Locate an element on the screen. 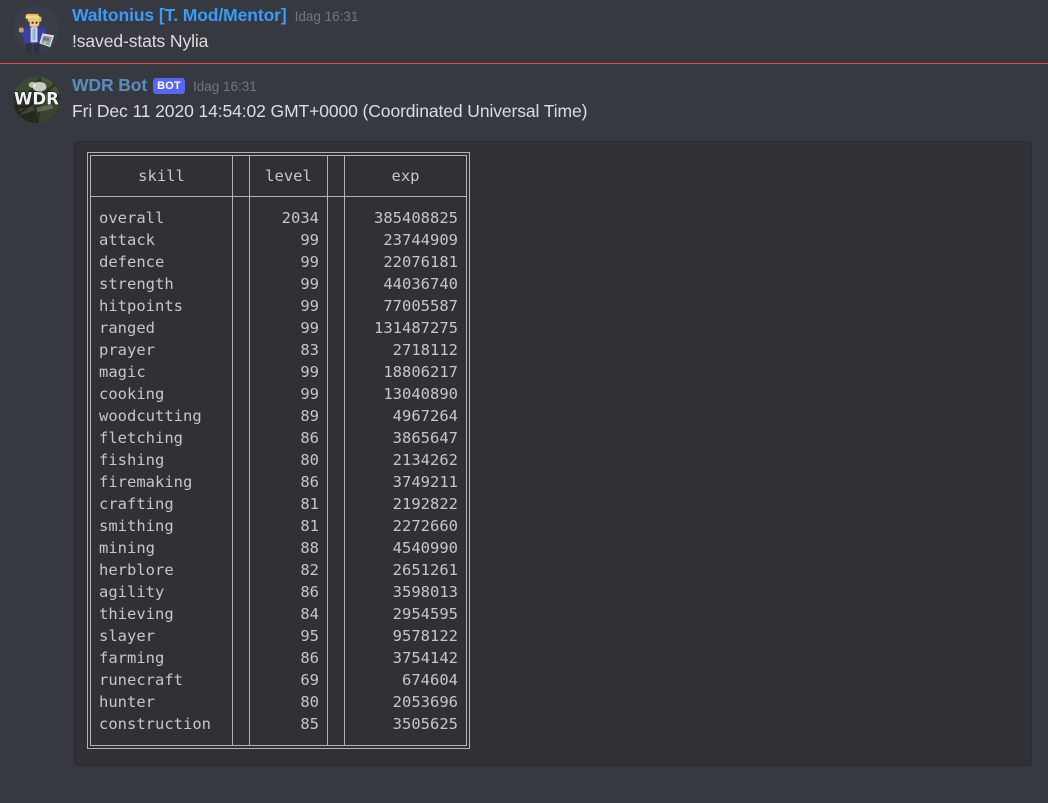 Image resolution: width=1048 pixels, height=803 pixels. table-row: prayer 83 2718112 is located at coordinates (278, 350).